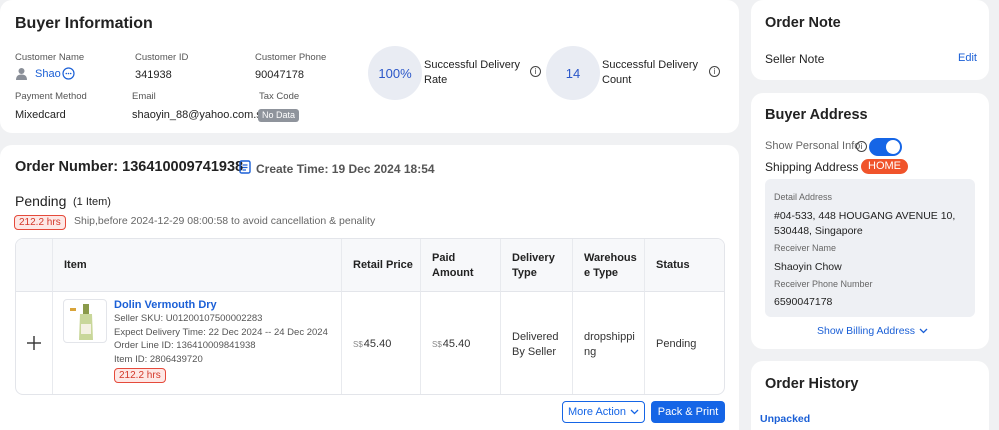  I want to click on retail-price-value: 45.40, so click(377, 344).